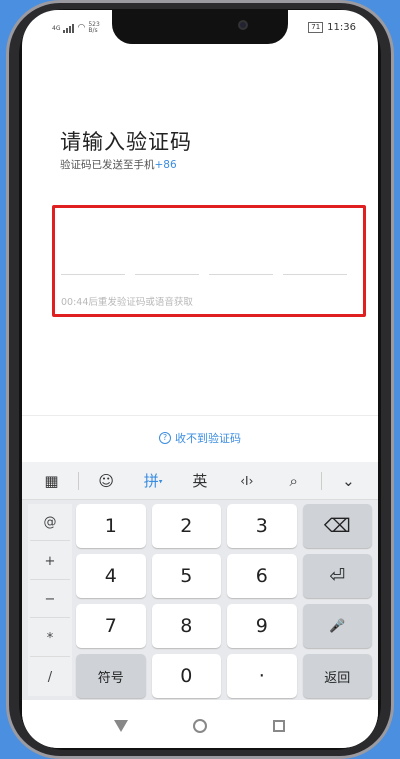 The height and width of the screenshot is (759, 400). What do you see at coordinates (51, 481) in the screenshot?
I see `grid-menu-icon: ▦` at bounding box center [51, 481].